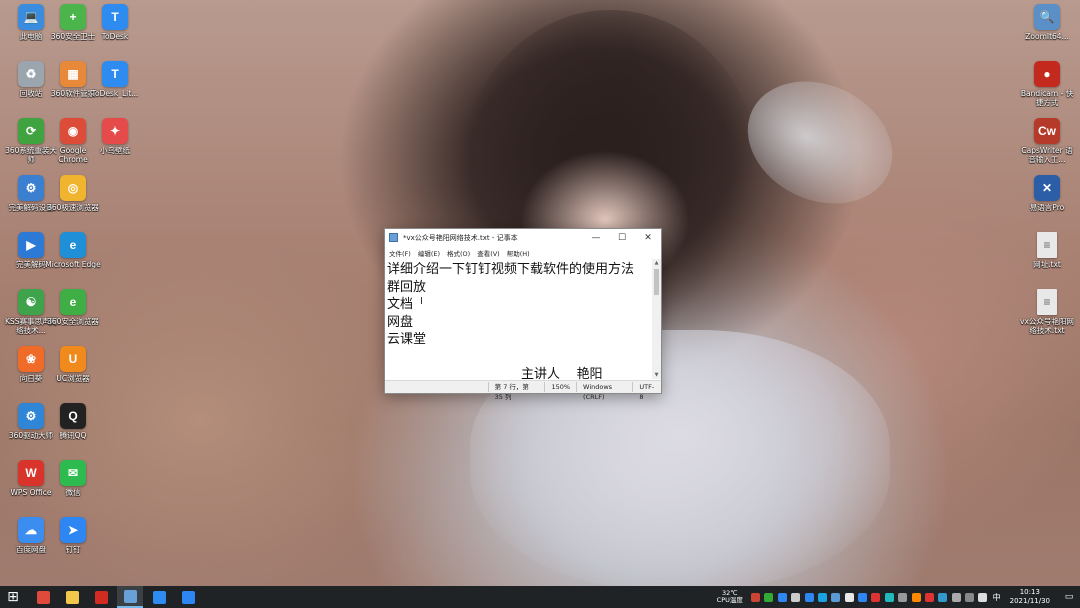 The image size is (1080, 608). Describe the element at coordinates (596, 238) in the screenshot. I see `minimize-button: —` at that location.